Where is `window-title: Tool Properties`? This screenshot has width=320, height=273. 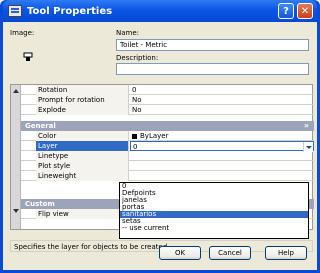
window-title: Tool Properties is located at coordinates (70, 11).